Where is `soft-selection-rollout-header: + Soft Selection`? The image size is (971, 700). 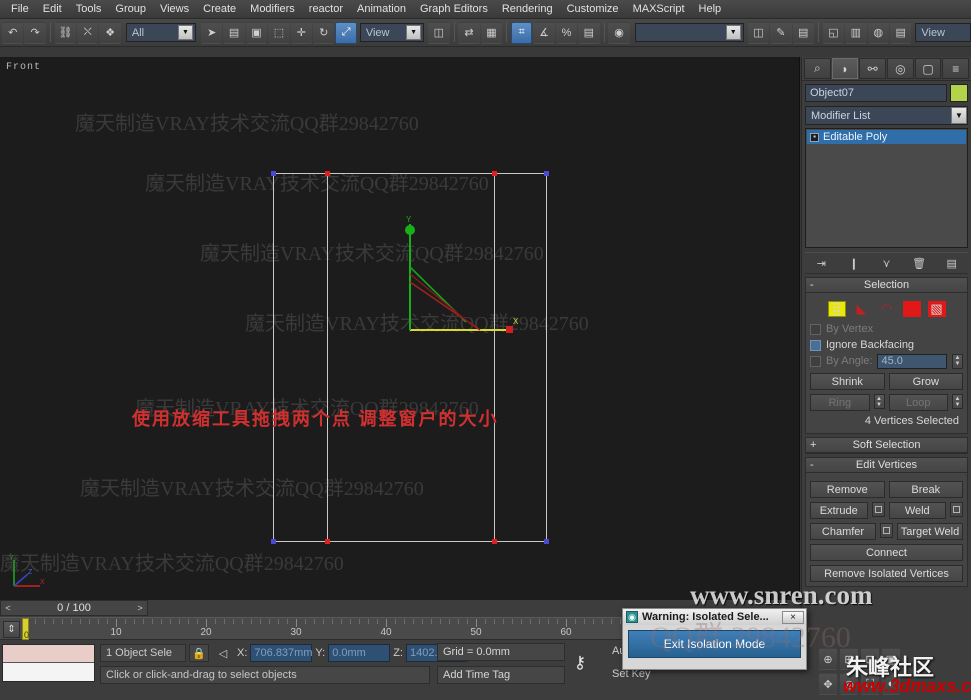
soft-selection-rollout-header: + Soft Selection is located at coordinates (886, 445).